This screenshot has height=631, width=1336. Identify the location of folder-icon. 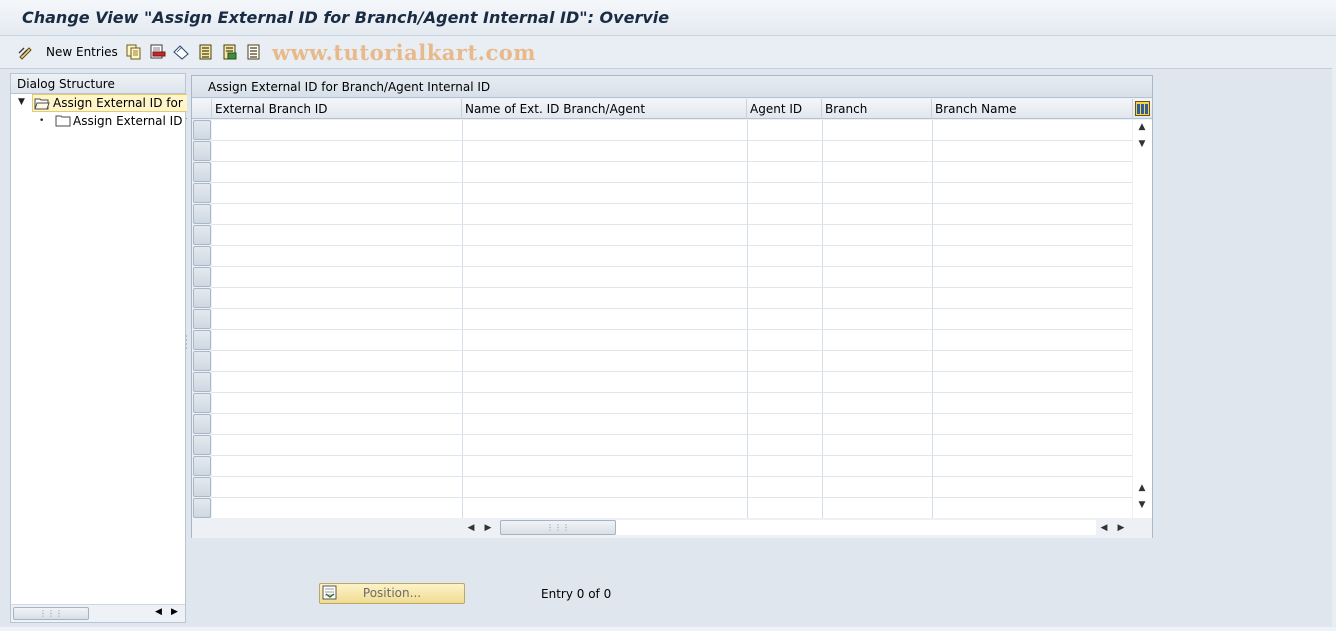
(63, 121).